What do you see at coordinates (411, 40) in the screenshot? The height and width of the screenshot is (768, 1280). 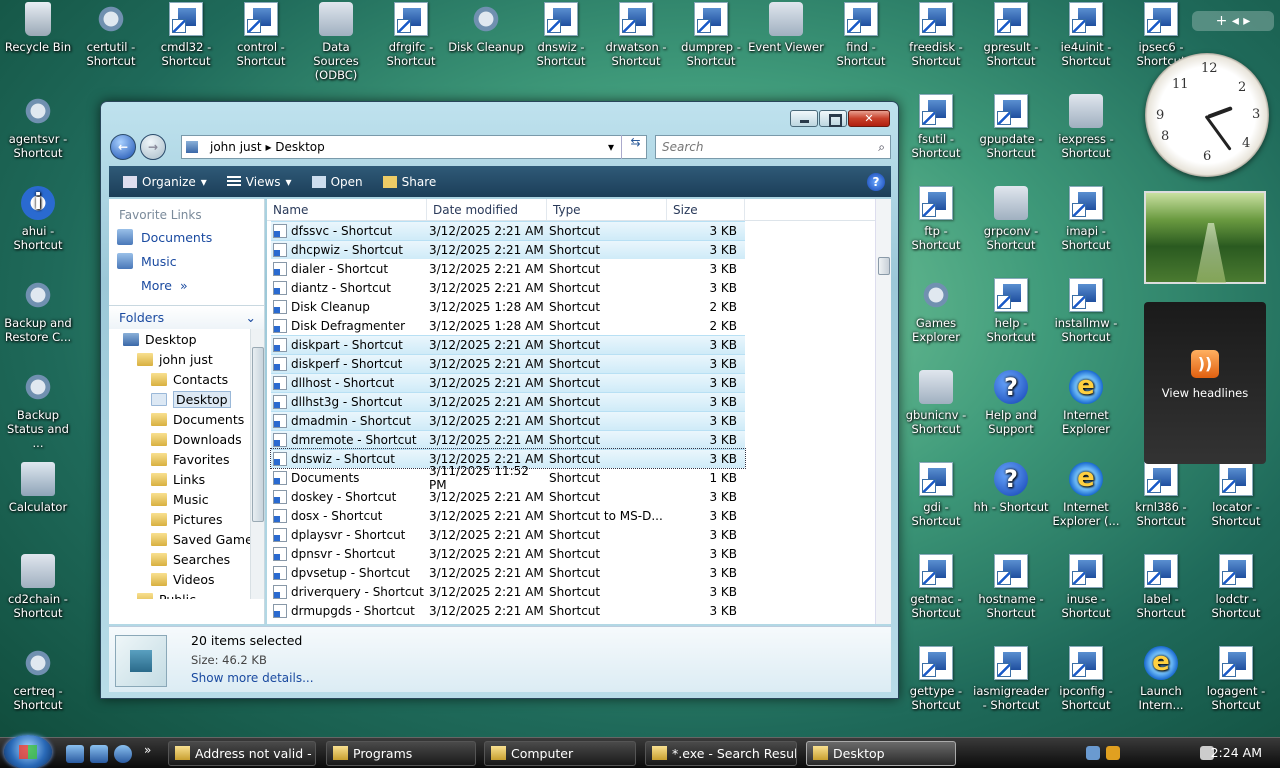 I see `desktop-icon: dfrgifc - Shortcut` at bounding box center [411, 40].